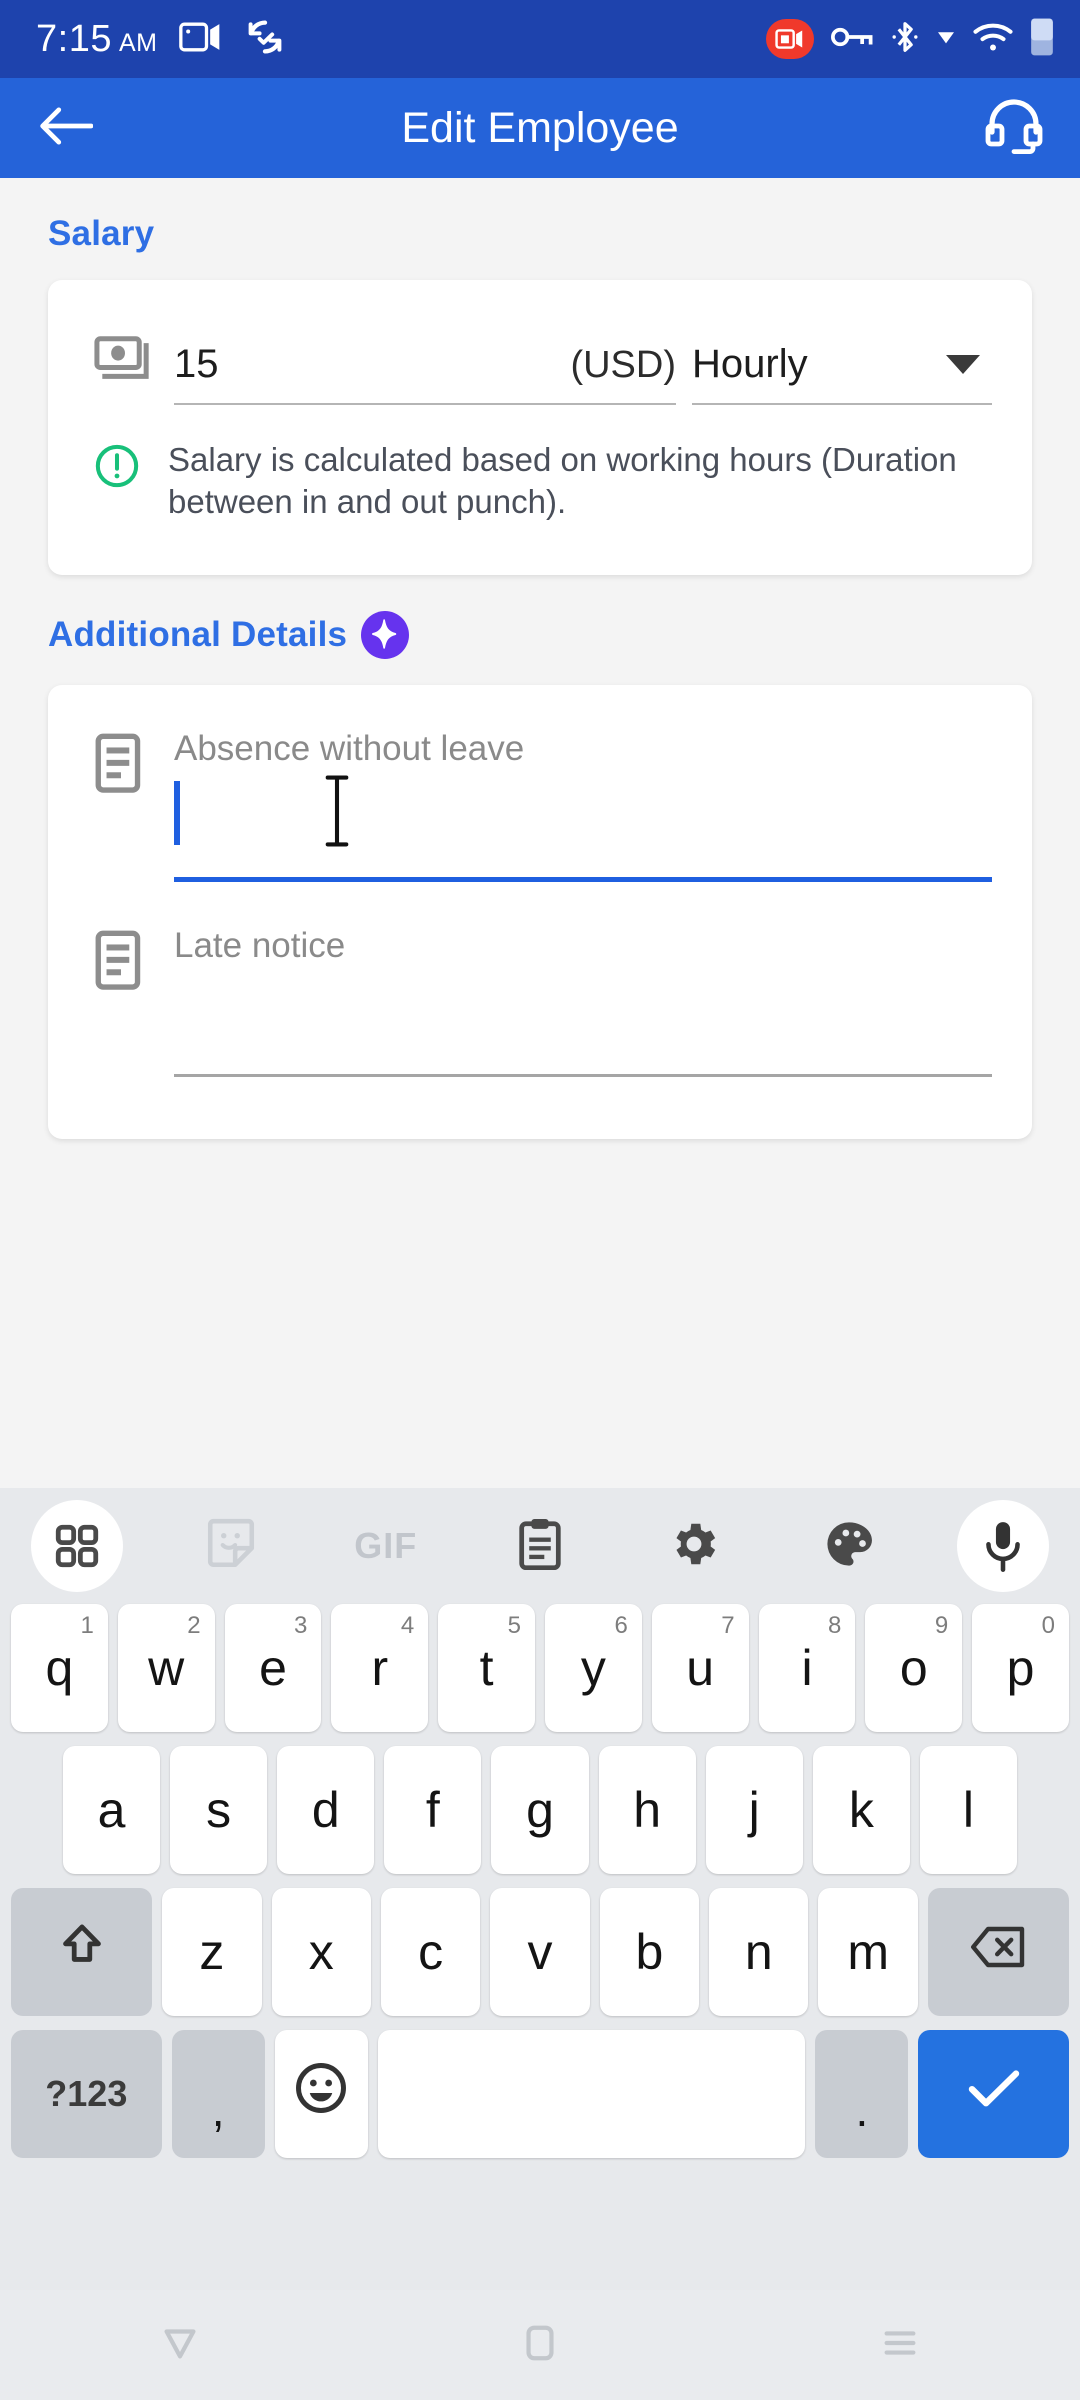  Describe the element at coordinates (790, 39) in the screenshot. I see `screen-record-badge` at that location.